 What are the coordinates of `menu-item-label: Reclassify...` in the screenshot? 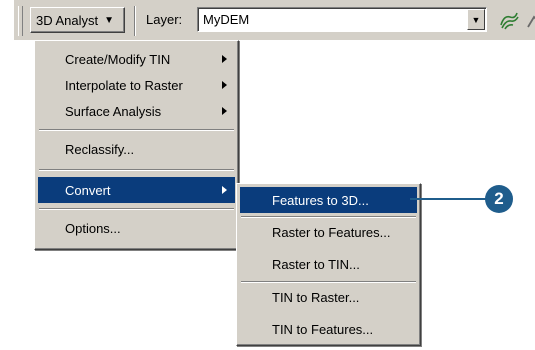 It's located at (100, 149).